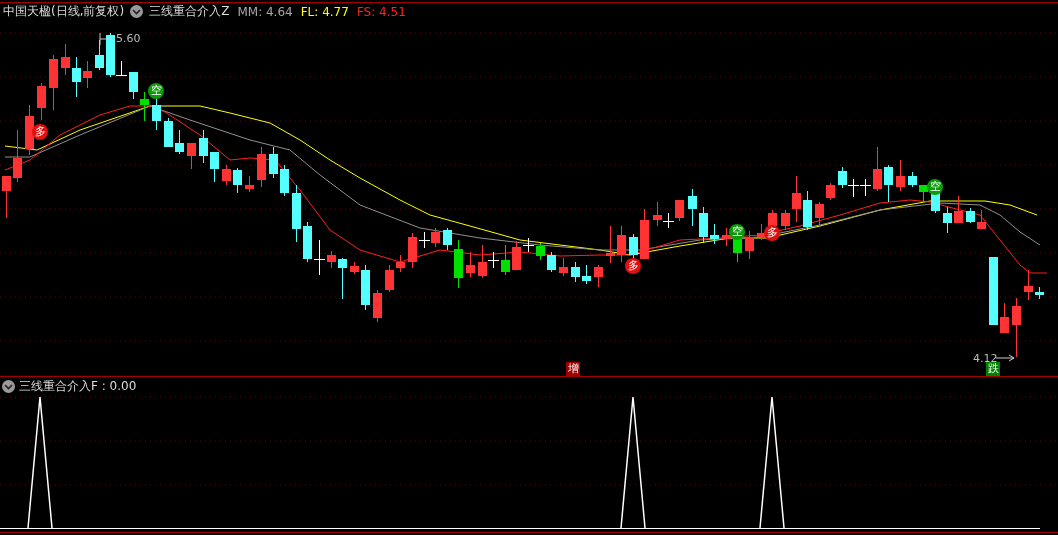  Describe the element at coordinates (106, 39) in the screenshot. I see `high-price-arrow-icon` at that location.